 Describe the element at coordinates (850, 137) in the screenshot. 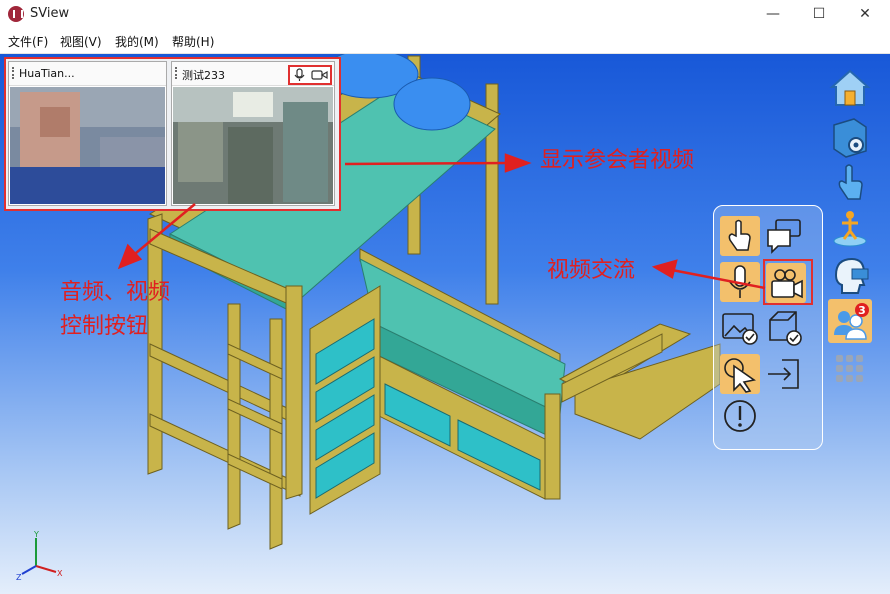

I see `cube-settings-icon` at that location.